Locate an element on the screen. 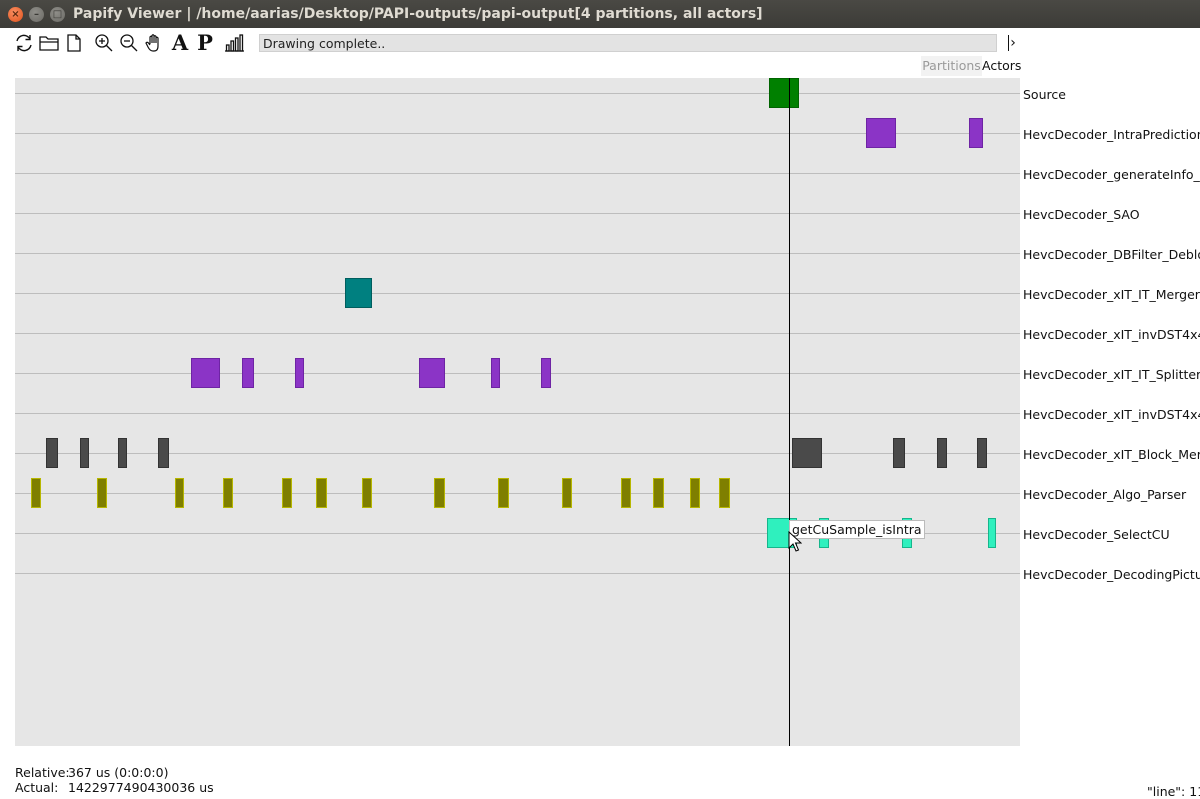 Image resolution: width=1200 pixels, height=799 pixels. row-label: HevcDecoder_SAO is located at coordinates (1081, 214).